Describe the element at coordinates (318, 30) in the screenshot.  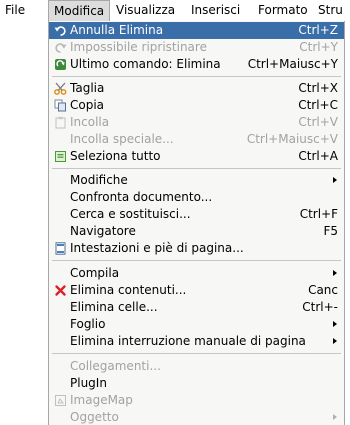
I see `menu-item-shortcut: Ctrl+Z` at that location.